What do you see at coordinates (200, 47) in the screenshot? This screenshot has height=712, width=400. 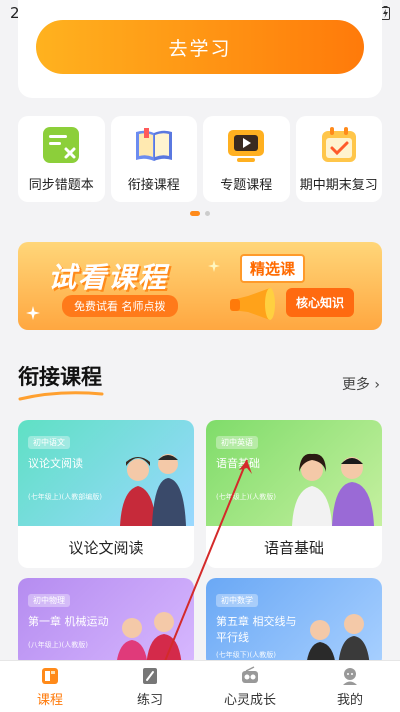 I see `go-study-button: 去学习` at bounding box center [200, 47].